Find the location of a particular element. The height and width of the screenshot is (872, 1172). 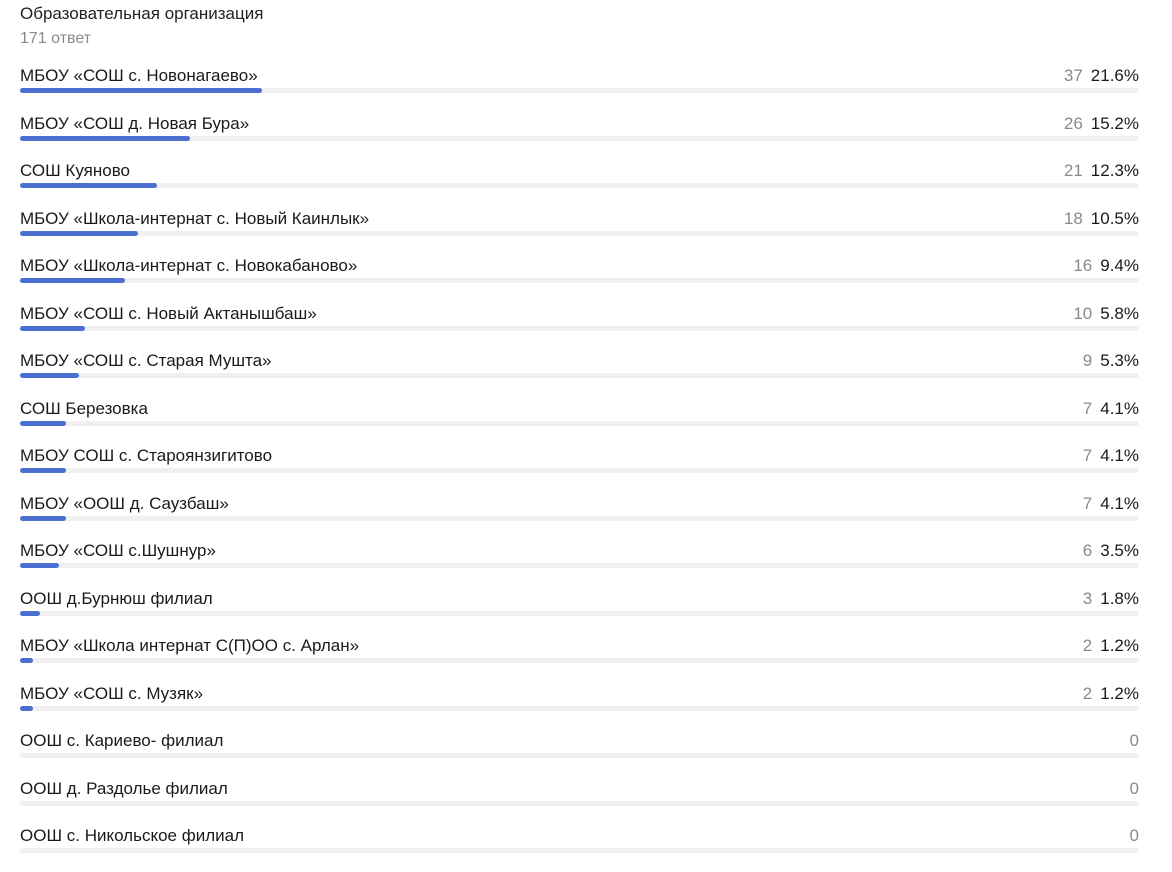

bar-stats: 16 9.4% is located at coordinates (1106, 266).